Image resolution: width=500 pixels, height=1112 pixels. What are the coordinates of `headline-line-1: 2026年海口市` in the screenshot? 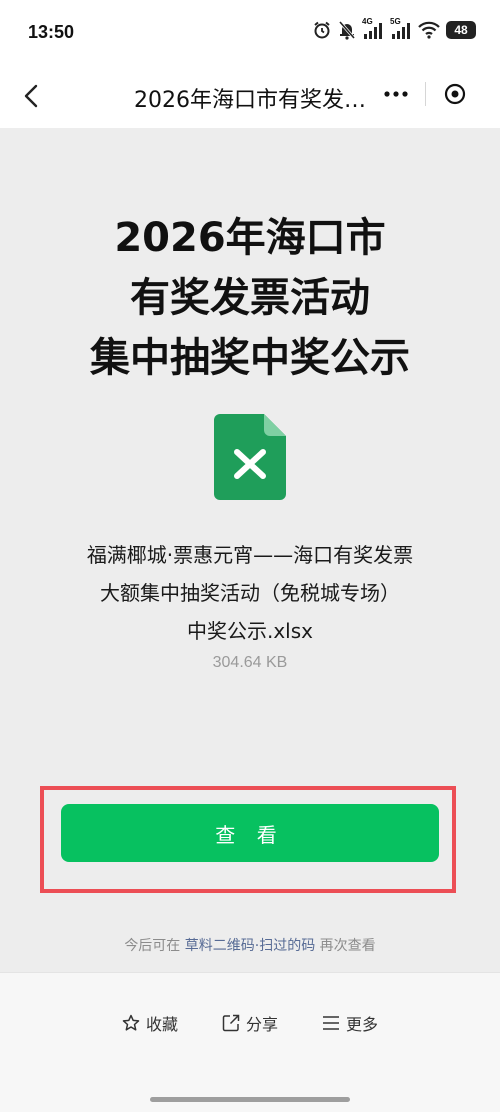 It's located at (250, 238).